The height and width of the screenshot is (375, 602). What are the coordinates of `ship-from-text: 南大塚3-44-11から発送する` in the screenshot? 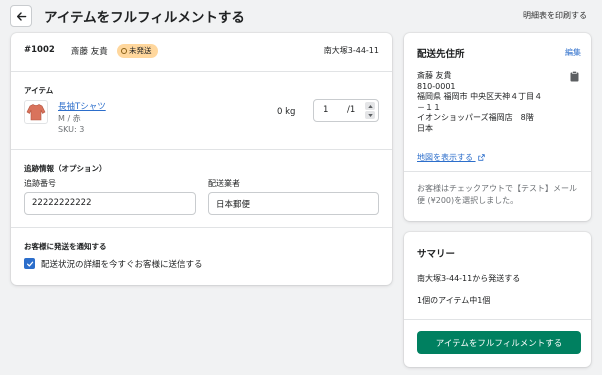 It's located at (469, 278).